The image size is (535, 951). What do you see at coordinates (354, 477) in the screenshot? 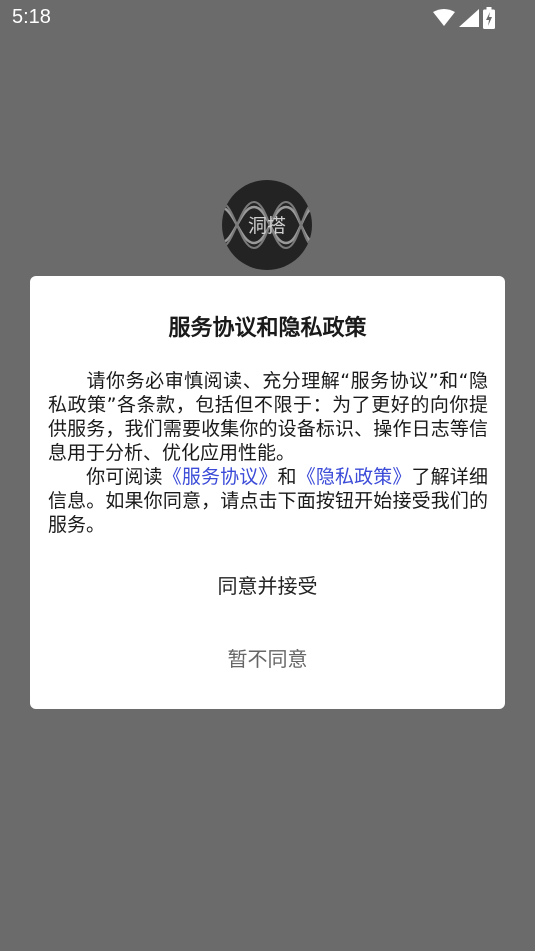
I see `privacy-policy-link: 《隐私政策》` at bounding box center [354, 477].